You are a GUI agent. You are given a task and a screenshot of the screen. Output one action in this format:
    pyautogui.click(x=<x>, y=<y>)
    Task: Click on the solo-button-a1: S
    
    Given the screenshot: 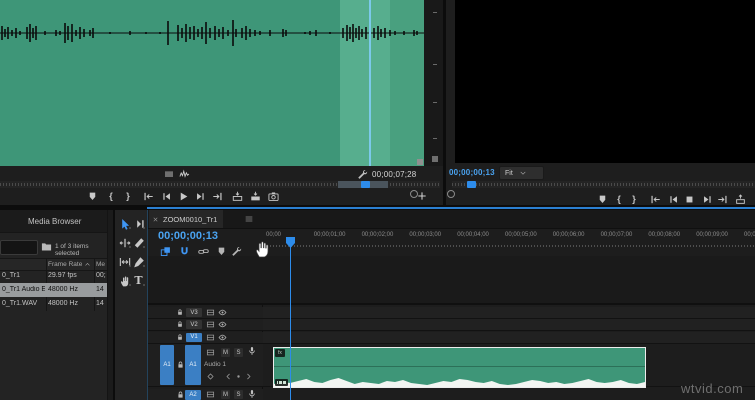 What is the action you would take?
    pyautogui.click(x=238, y=352)
    